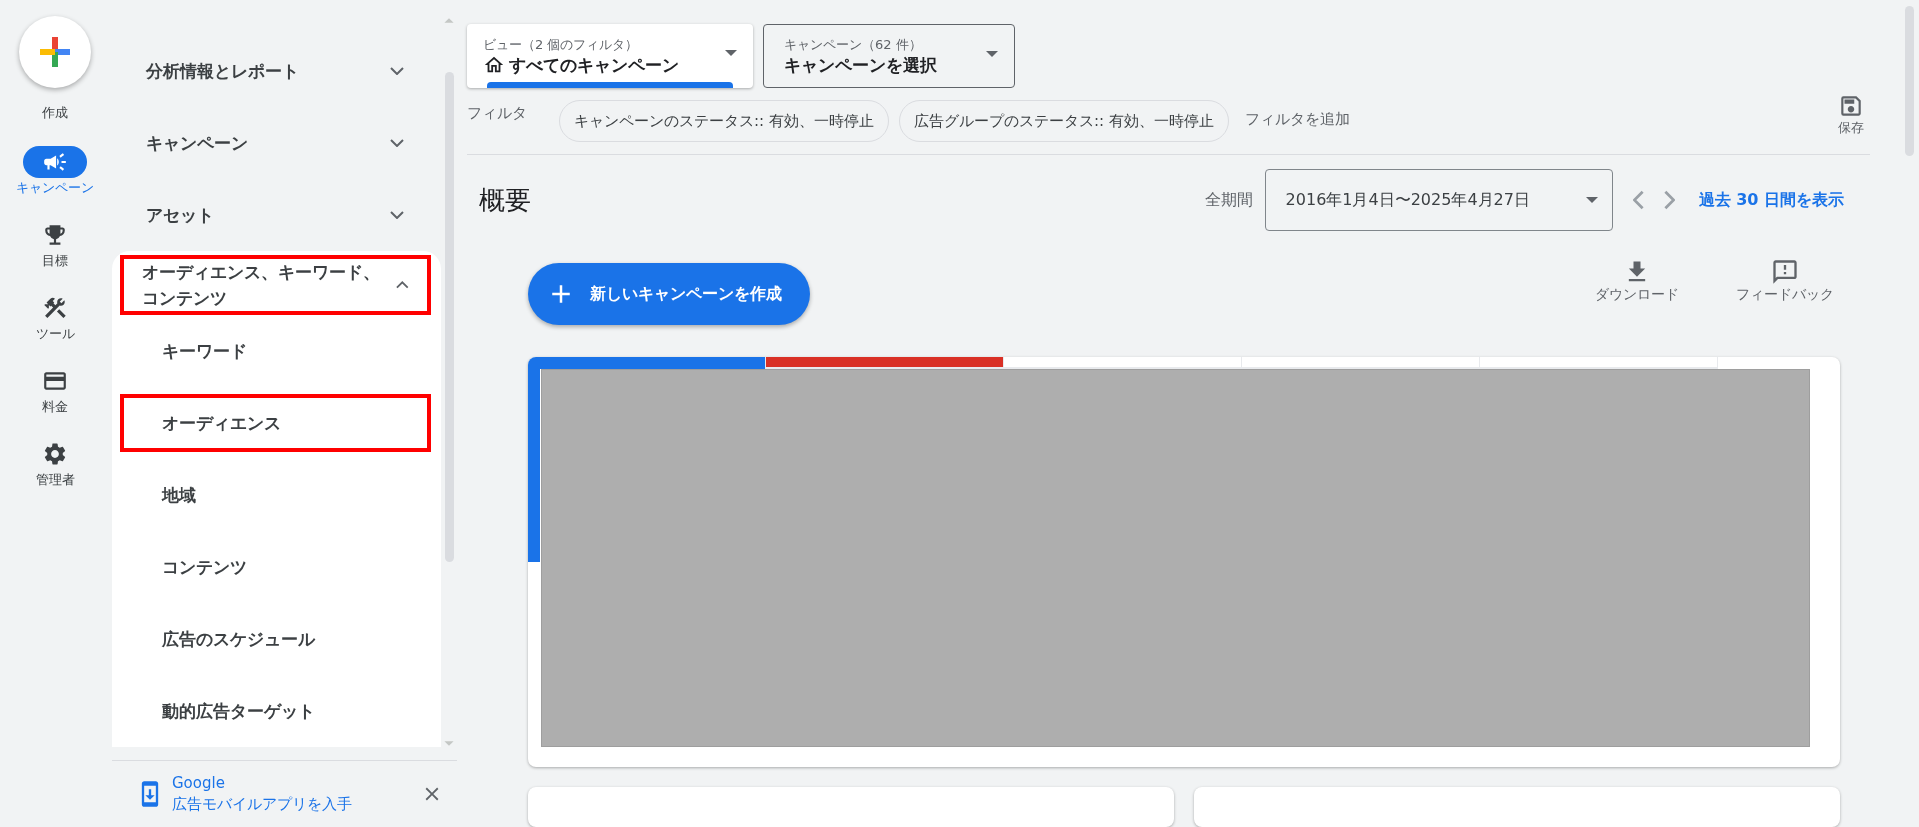 The height and width of the screenshot is (827, 1919). What do you see at coordinates (1297, 119) in the screenshot?
I see `add-filter-button: フィルタを追加` at bounding box center [1297, 119].